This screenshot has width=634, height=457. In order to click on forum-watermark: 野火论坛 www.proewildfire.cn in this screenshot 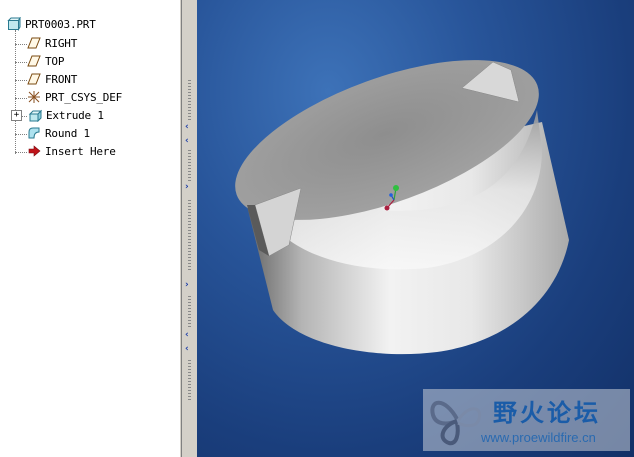, I will do `click(526, 420)`.